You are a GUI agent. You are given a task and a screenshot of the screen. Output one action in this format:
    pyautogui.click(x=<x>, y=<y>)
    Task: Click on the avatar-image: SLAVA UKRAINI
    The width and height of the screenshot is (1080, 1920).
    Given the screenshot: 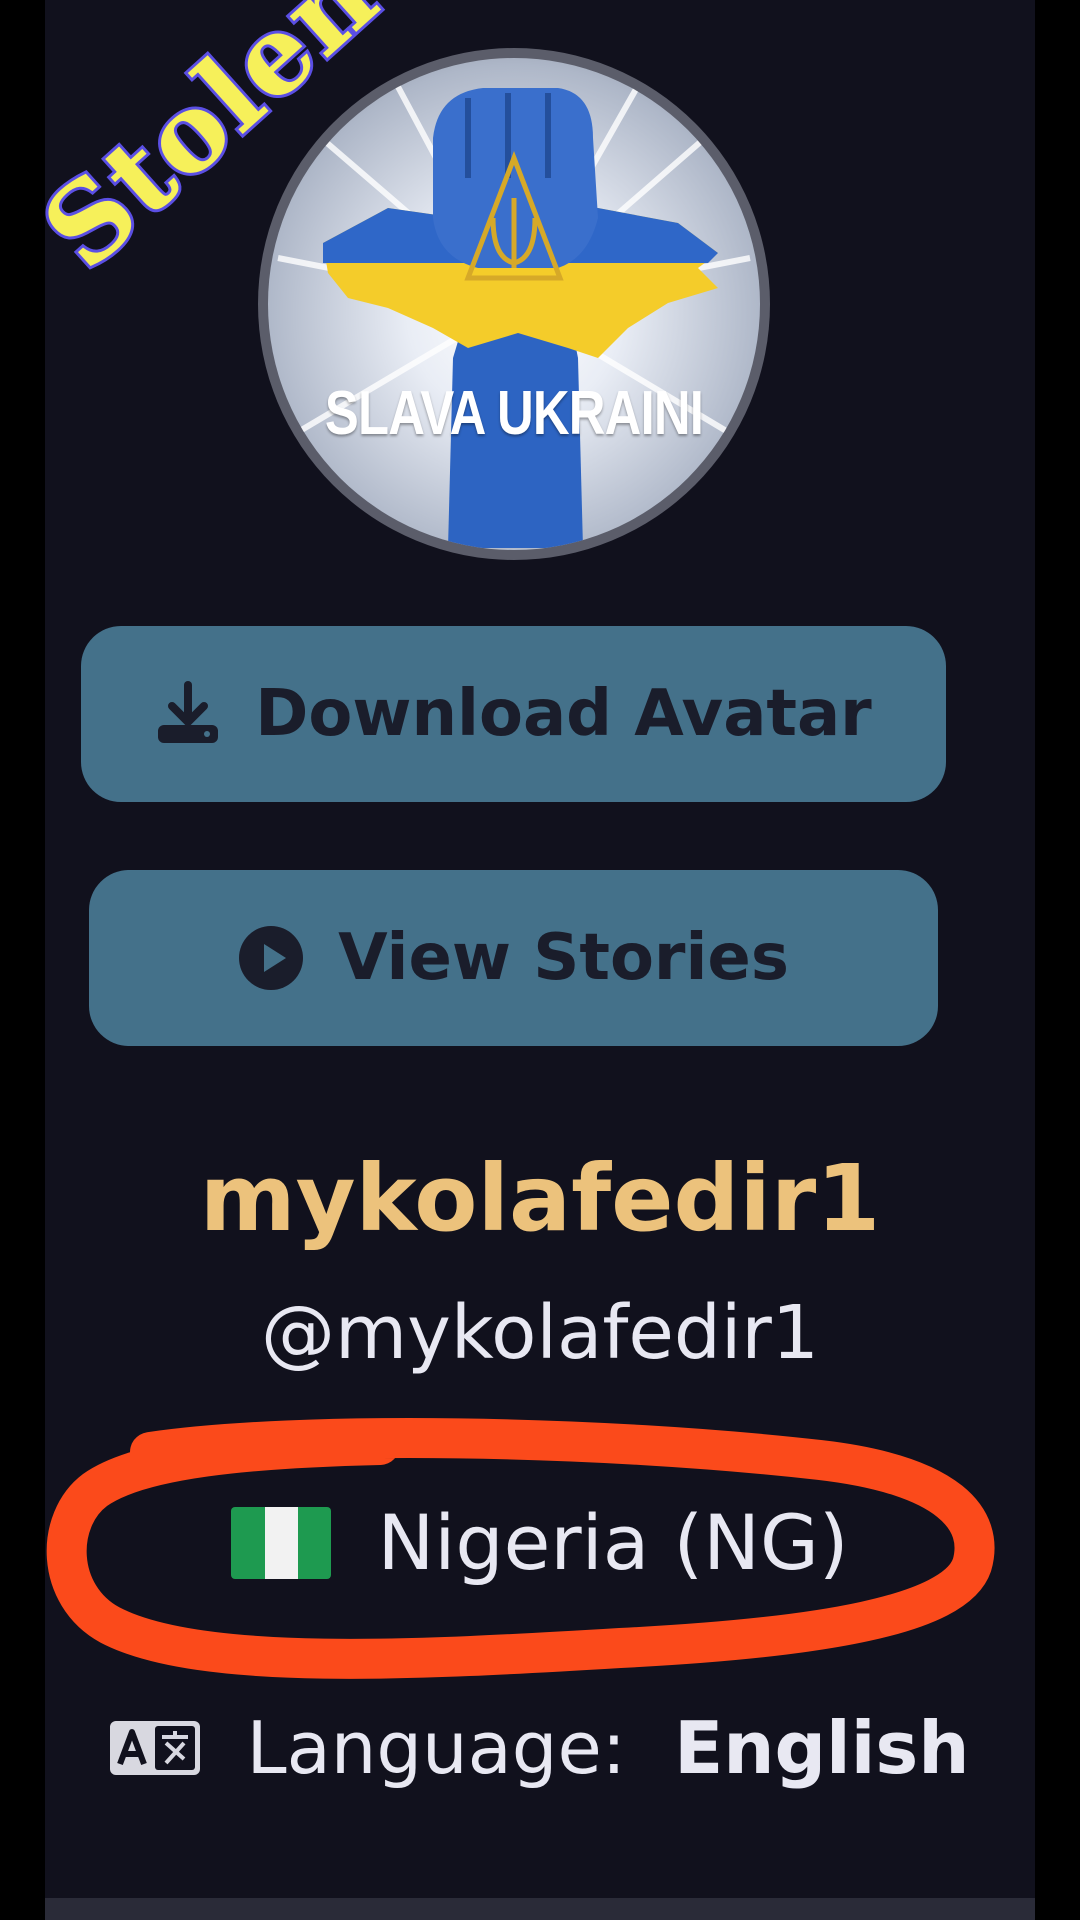 What is the action you would take?
    pyautogui.click(x=514, y=304)
    